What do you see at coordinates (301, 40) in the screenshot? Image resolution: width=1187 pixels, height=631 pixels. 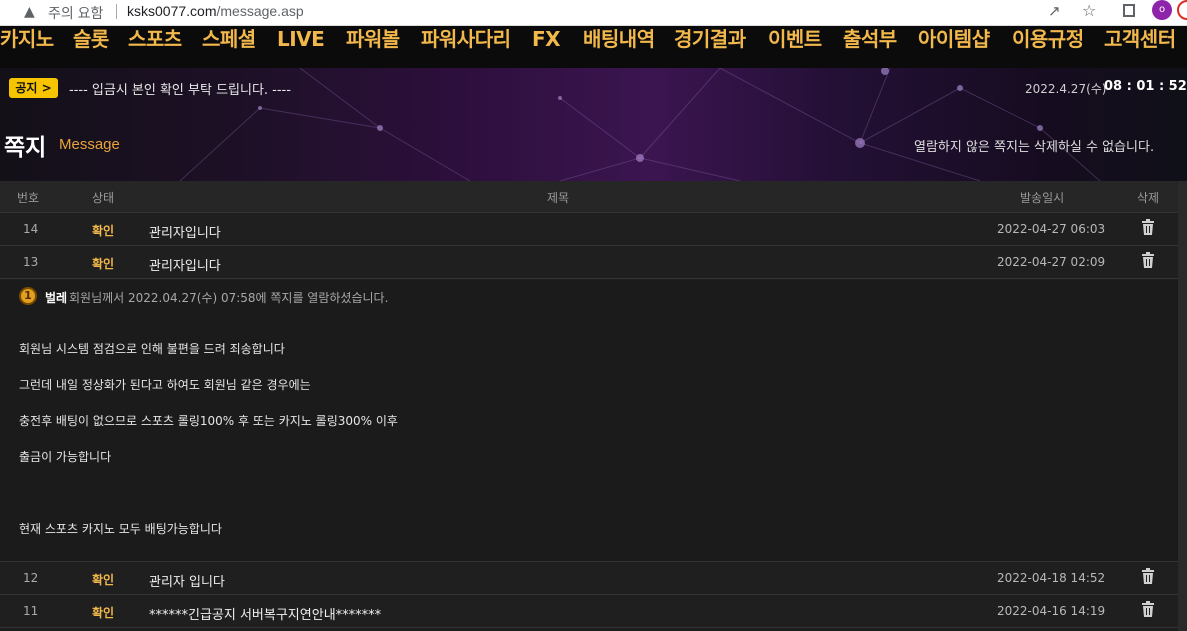 I see `nav-item-live: LIVE` at bounding box center [301, 40].